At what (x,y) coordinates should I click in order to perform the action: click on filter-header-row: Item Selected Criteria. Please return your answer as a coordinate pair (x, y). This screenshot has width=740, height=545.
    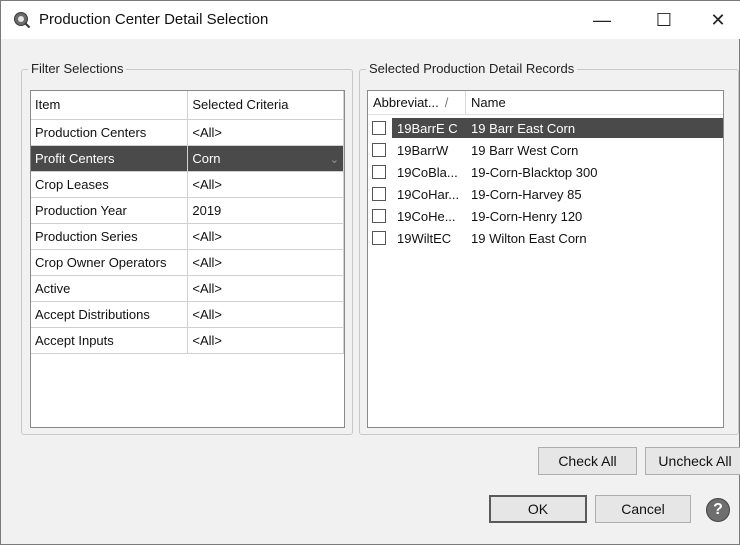
    Looking at the image, I should click on (187, 105).